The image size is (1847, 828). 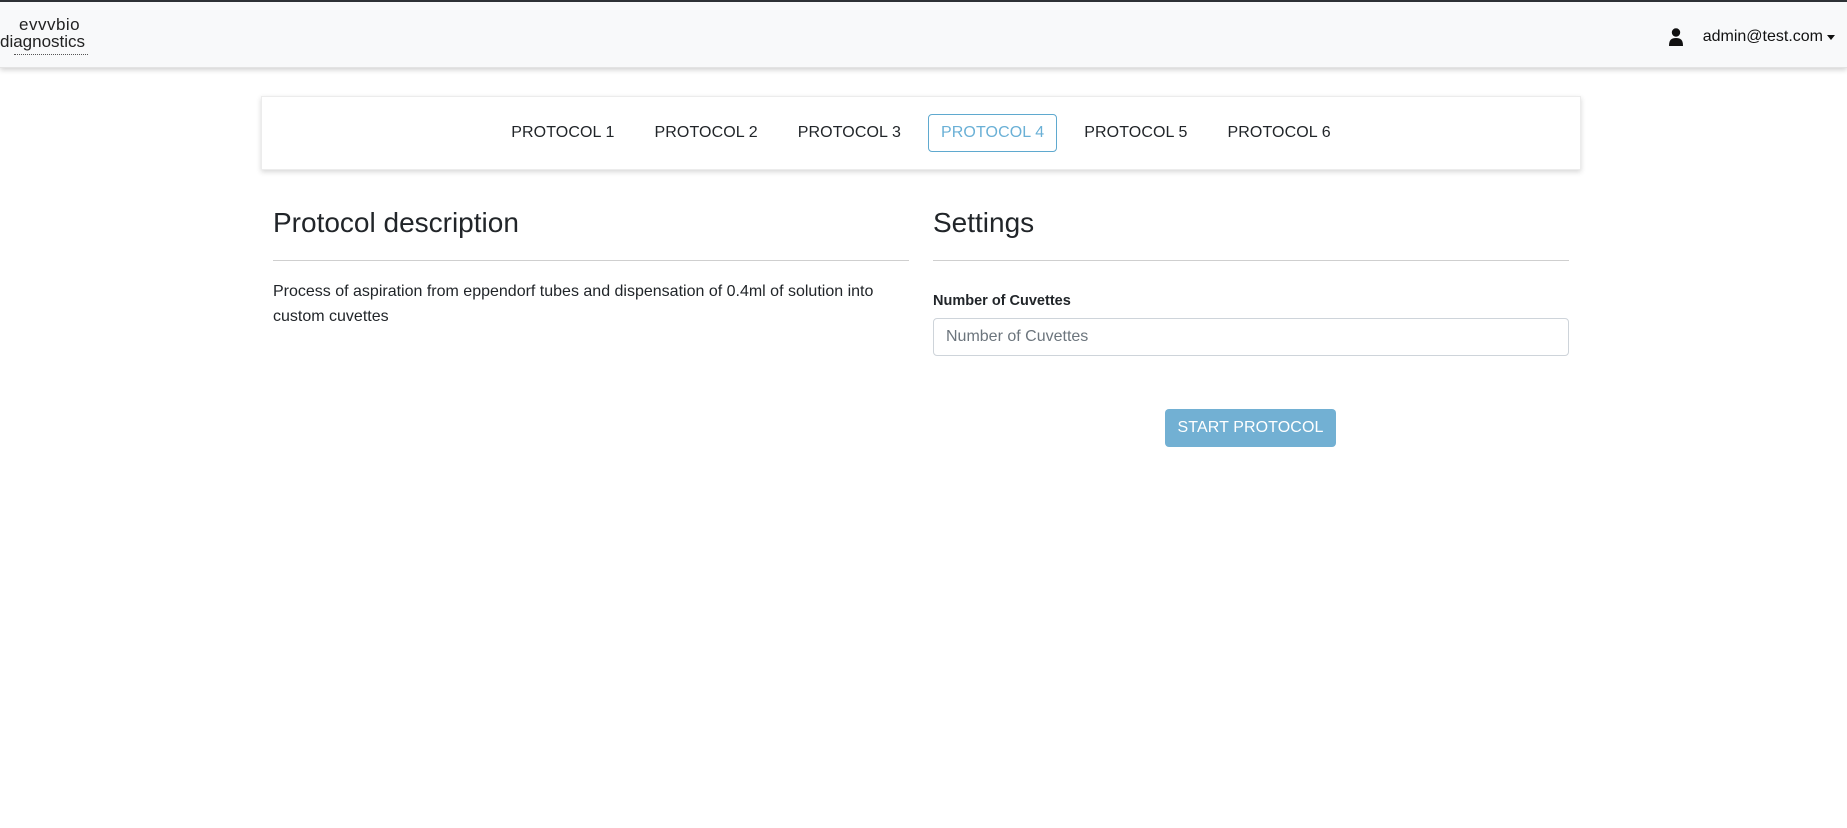 What do you see at coordinates (43, 41) in the screenshot?
I see `logo-wordmark-bottom: diagnostics` at bounding box center [43, 41].